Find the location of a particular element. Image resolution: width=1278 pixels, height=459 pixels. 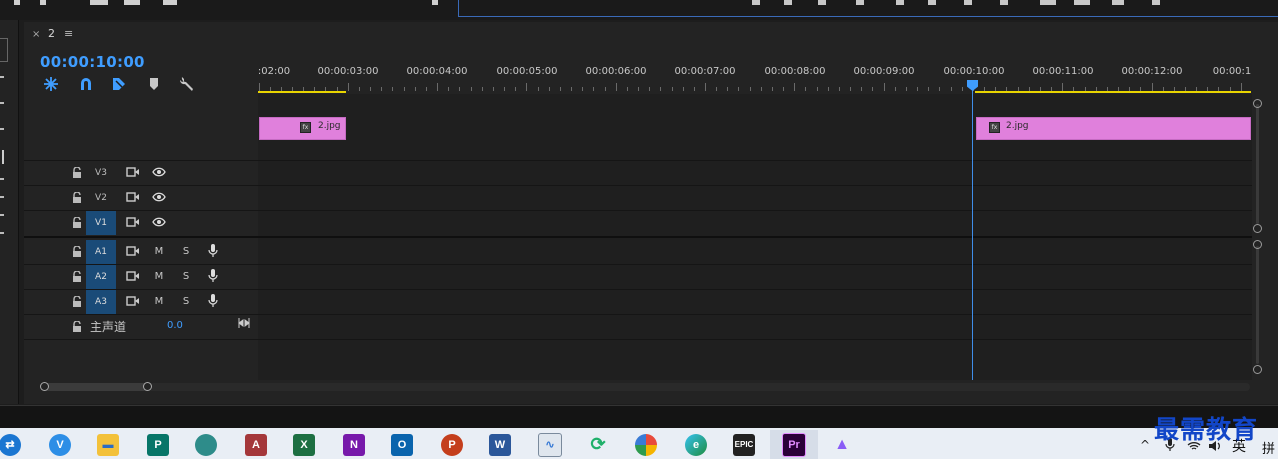

linked-selection-icon is located at coordinates (119, 84).